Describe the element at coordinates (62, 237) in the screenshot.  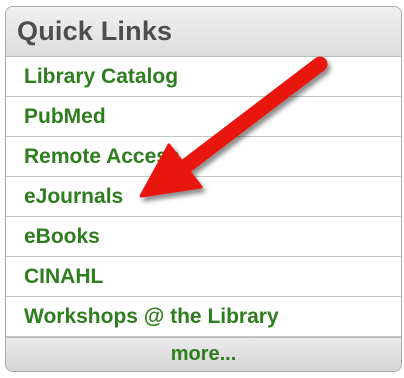
I see `ebooks-link: eBooks` at that location.